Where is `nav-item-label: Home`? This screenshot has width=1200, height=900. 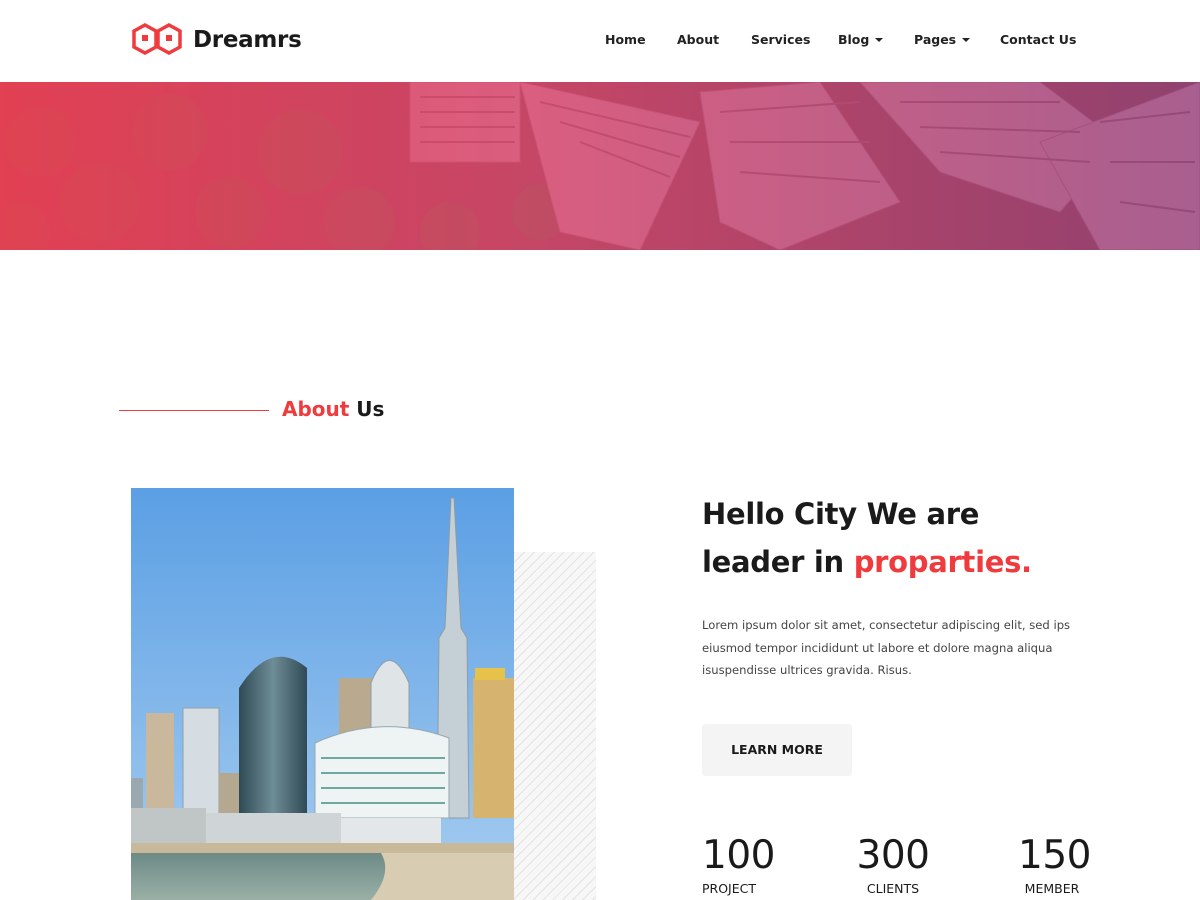
nav-item-label: Home is located at coordinates (625, 39).